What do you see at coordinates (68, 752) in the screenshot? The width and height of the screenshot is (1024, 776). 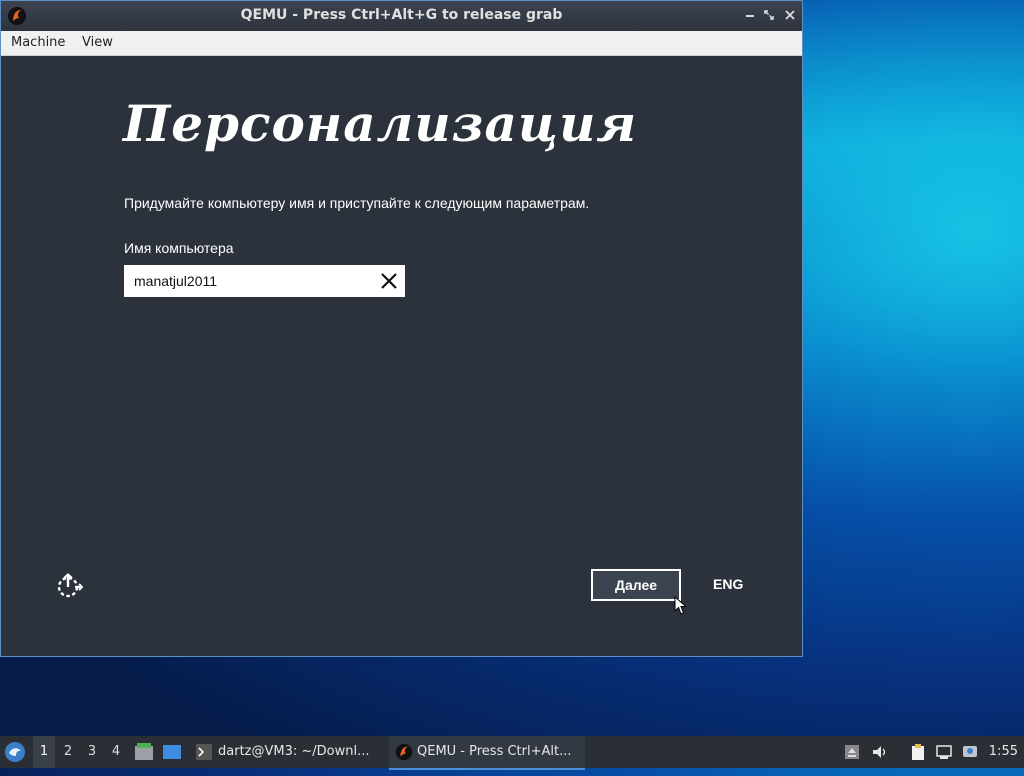 I see `workspace-2: 2` at bounding box center [68, 752].